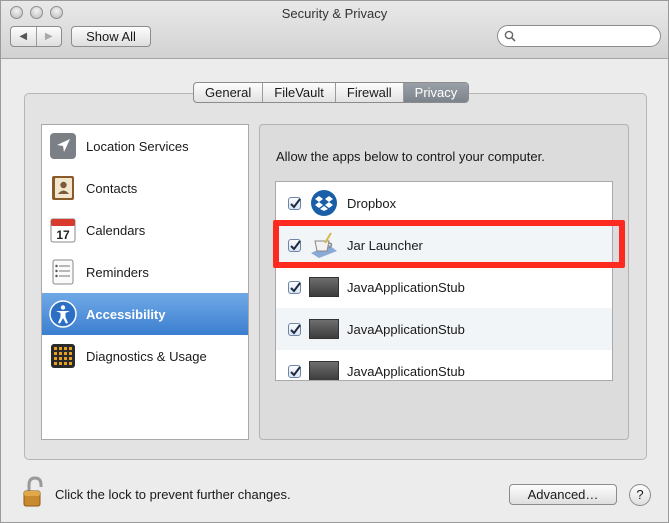 The height and width of the screenshot is (523, 669). What do you see at coordinates (449, 244) in the screenshot?
I see `highlight-box` at bounding box center [449, 244].